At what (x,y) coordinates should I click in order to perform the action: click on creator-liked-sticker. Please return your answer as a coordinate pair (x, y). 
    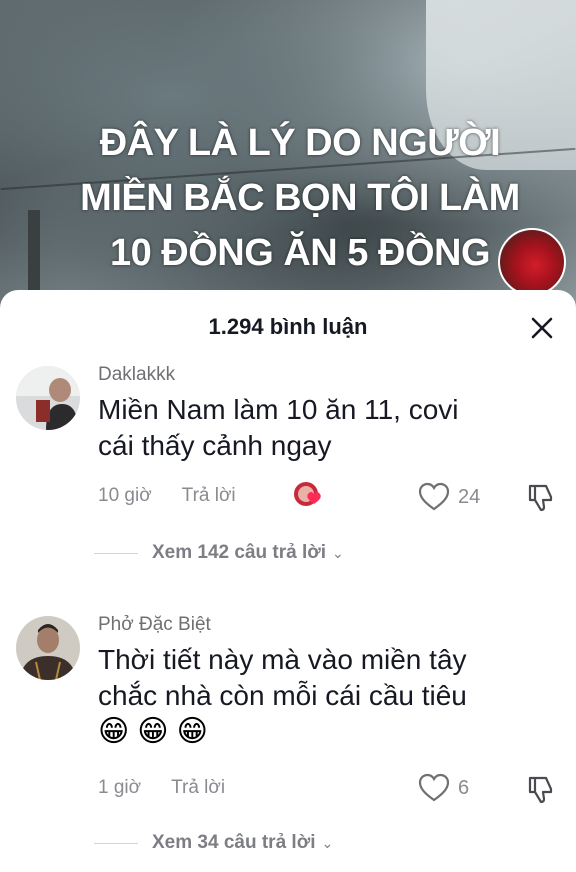
    Looking at the image, I should click on (309, 494).